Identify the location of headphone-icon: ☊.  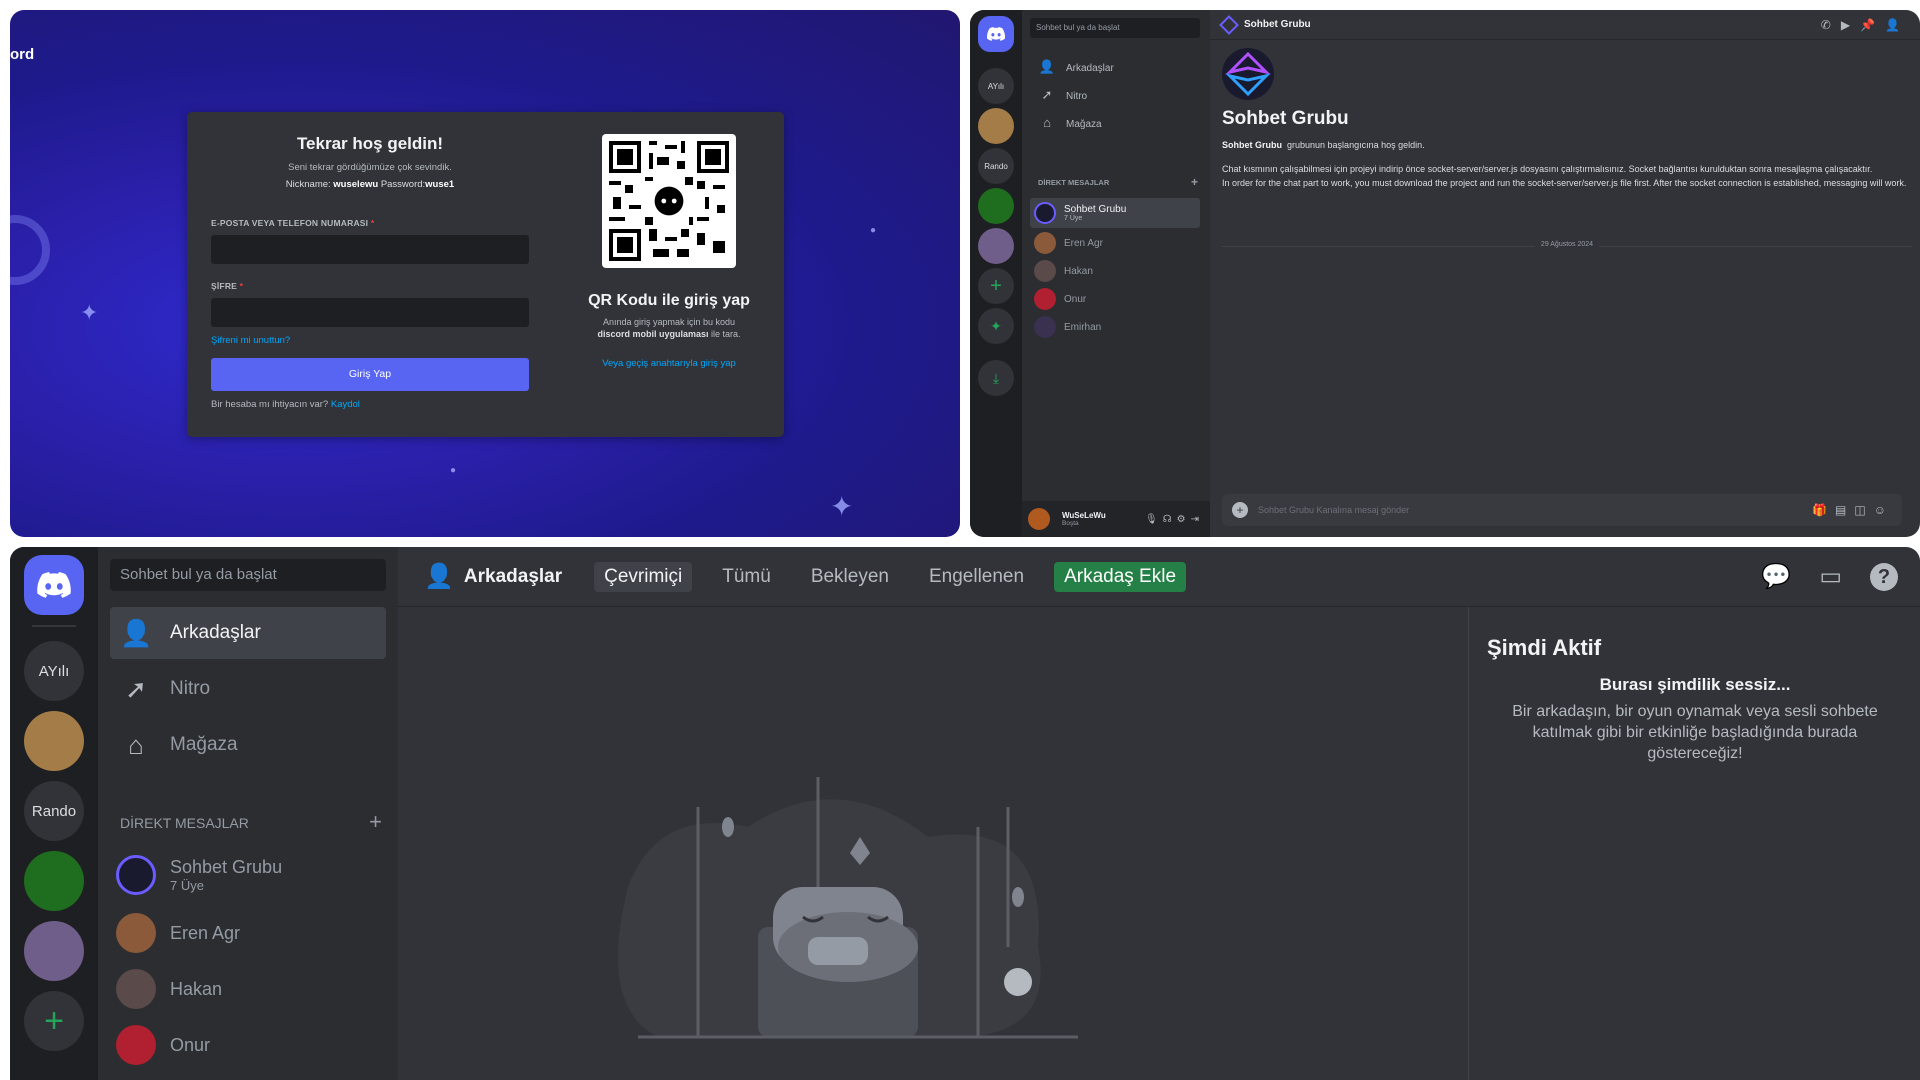
(1170, 519).